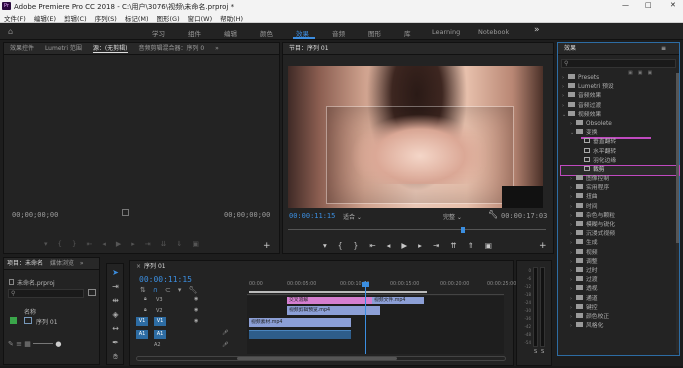 This screenshot has height=368, width=683. I want to click on workspace-more-button: », so click(537, 30).